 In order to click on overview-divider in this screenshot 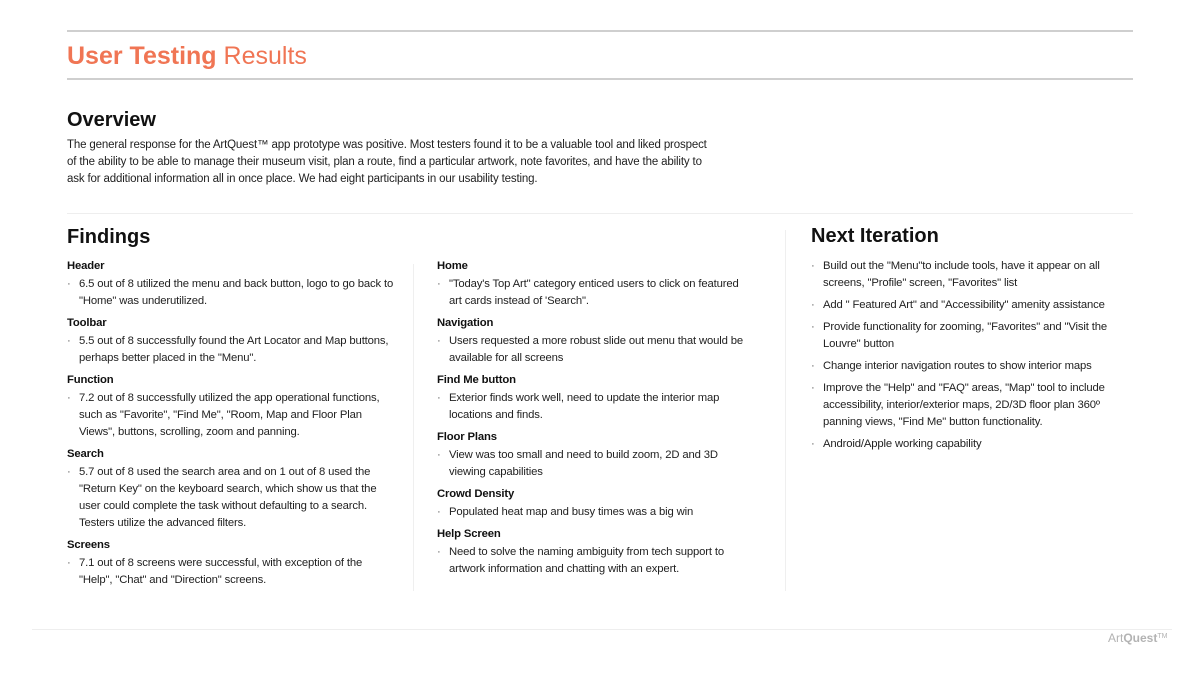, I will do `click(600, 213)`.